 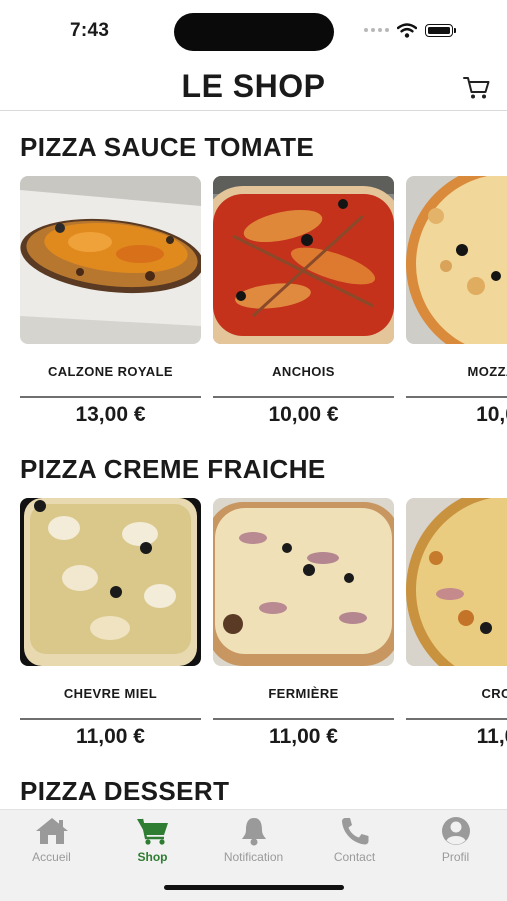 I want to click on product-card: FERMIÈRE 11,00 €, so click(x=303, y=623).